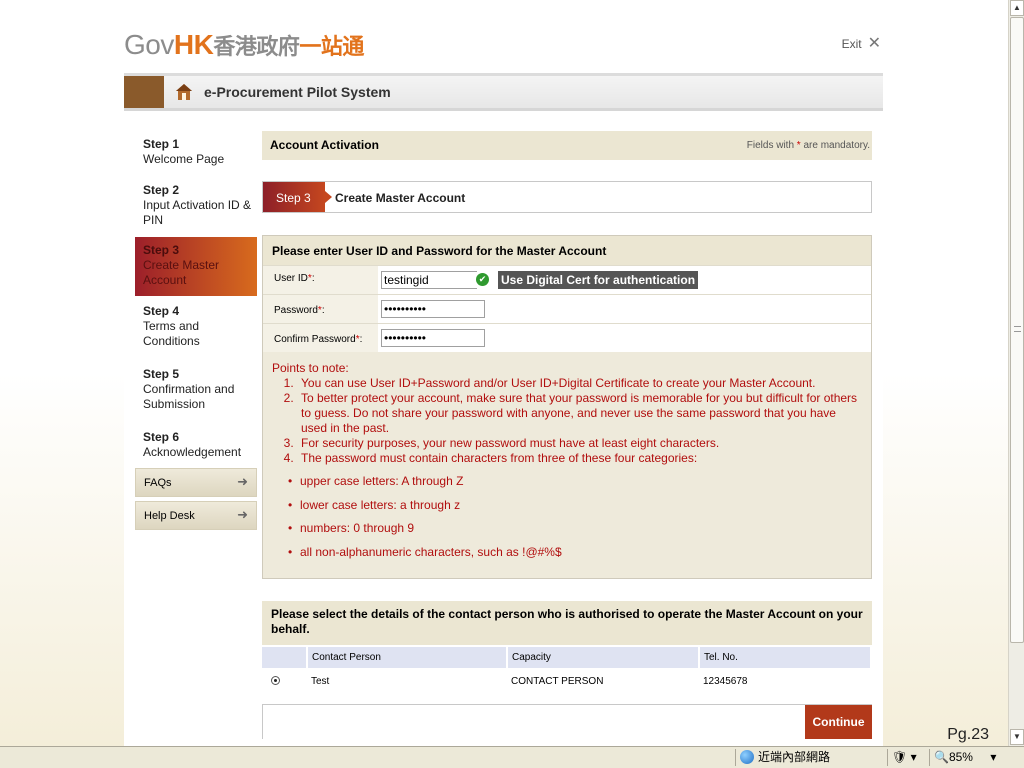 This screenshot has width=1024, height=768. I want to click on sidebar-step-3-active: Step 3 Create Master Account, so click(196, 266).